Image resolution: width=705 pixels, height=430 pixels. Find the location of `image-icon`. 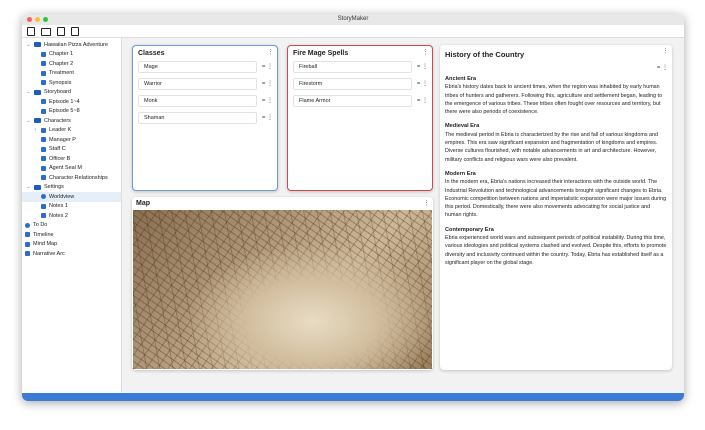

image-icon is located at coordinates (43, 111).